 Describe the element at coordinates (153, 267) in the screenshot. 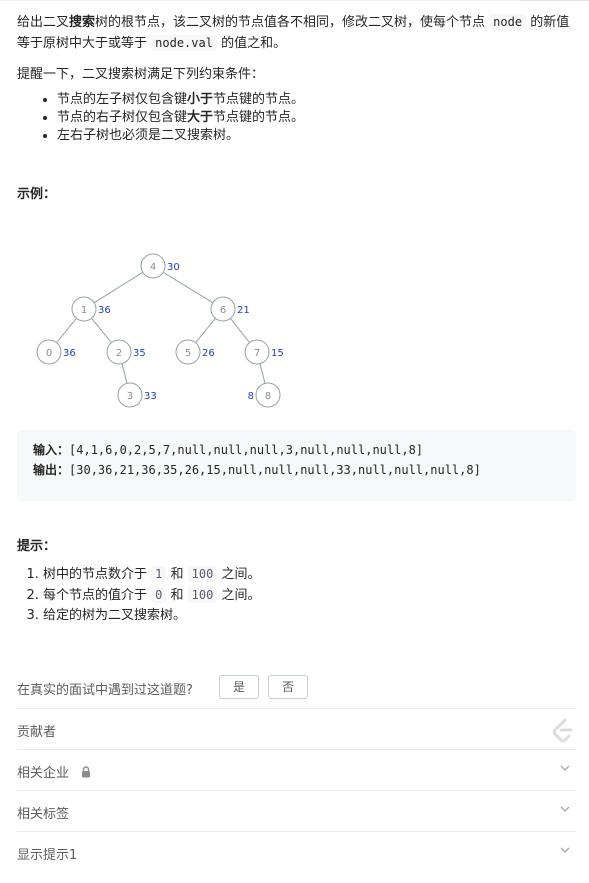

I see `tree-node-value: 4` at that location.